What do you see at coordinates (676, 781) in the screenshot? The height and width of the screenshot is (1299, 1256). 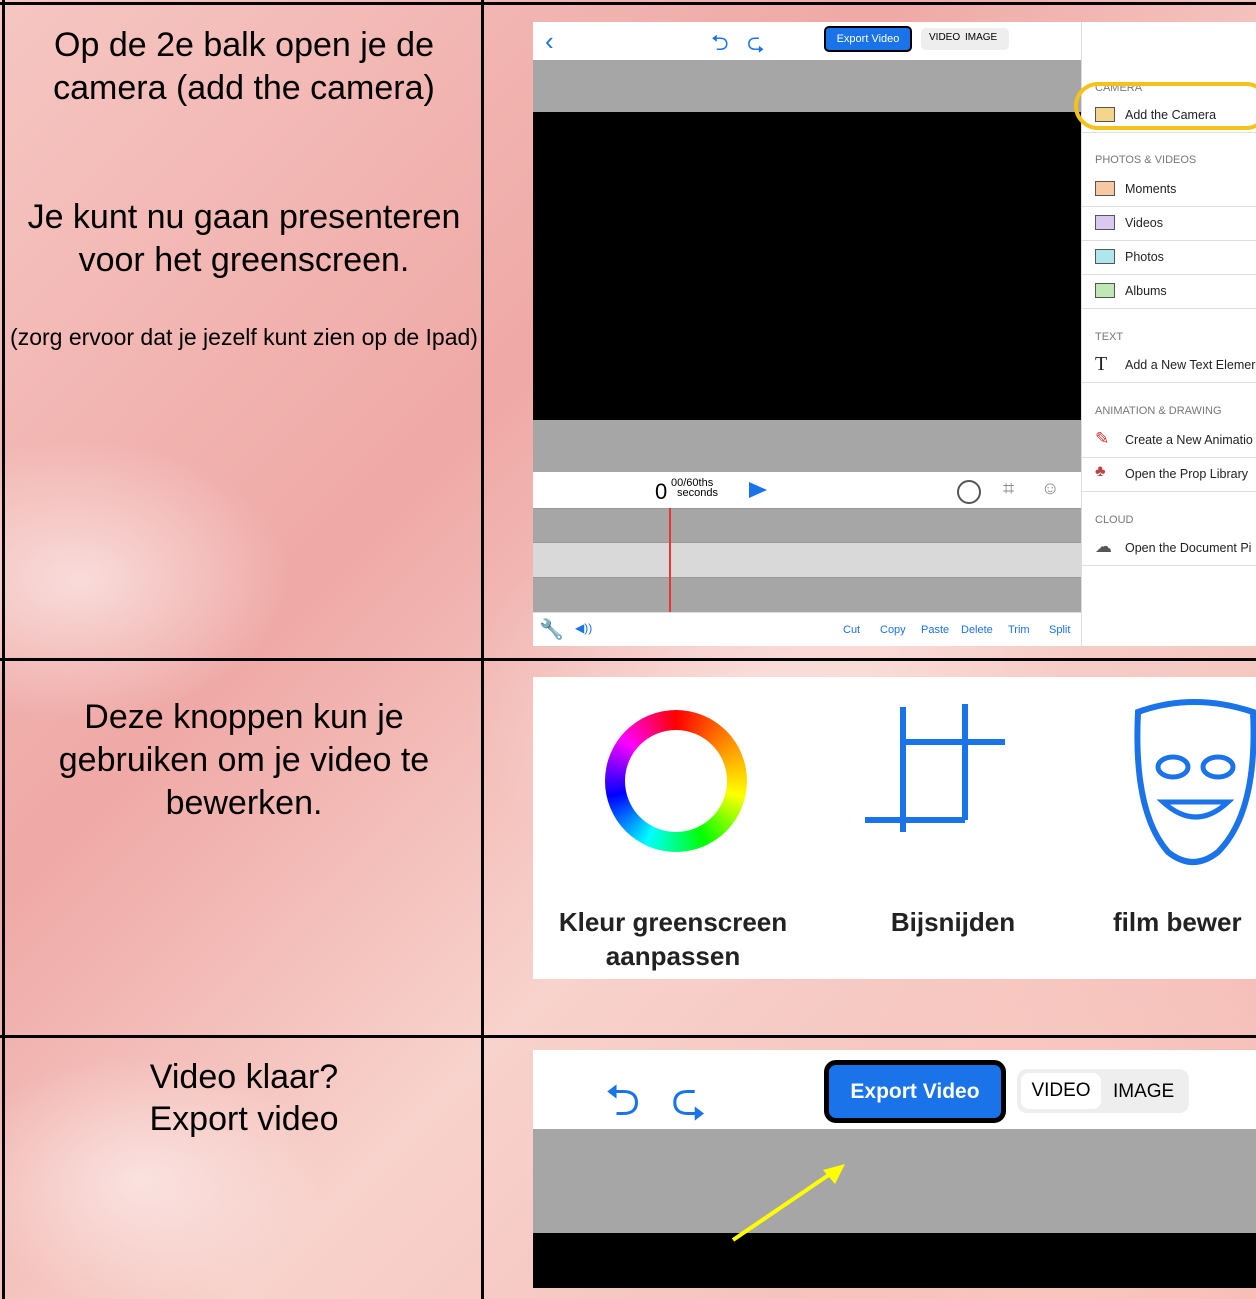 I see `color-wheel-center` at bounding box center [676, 781].